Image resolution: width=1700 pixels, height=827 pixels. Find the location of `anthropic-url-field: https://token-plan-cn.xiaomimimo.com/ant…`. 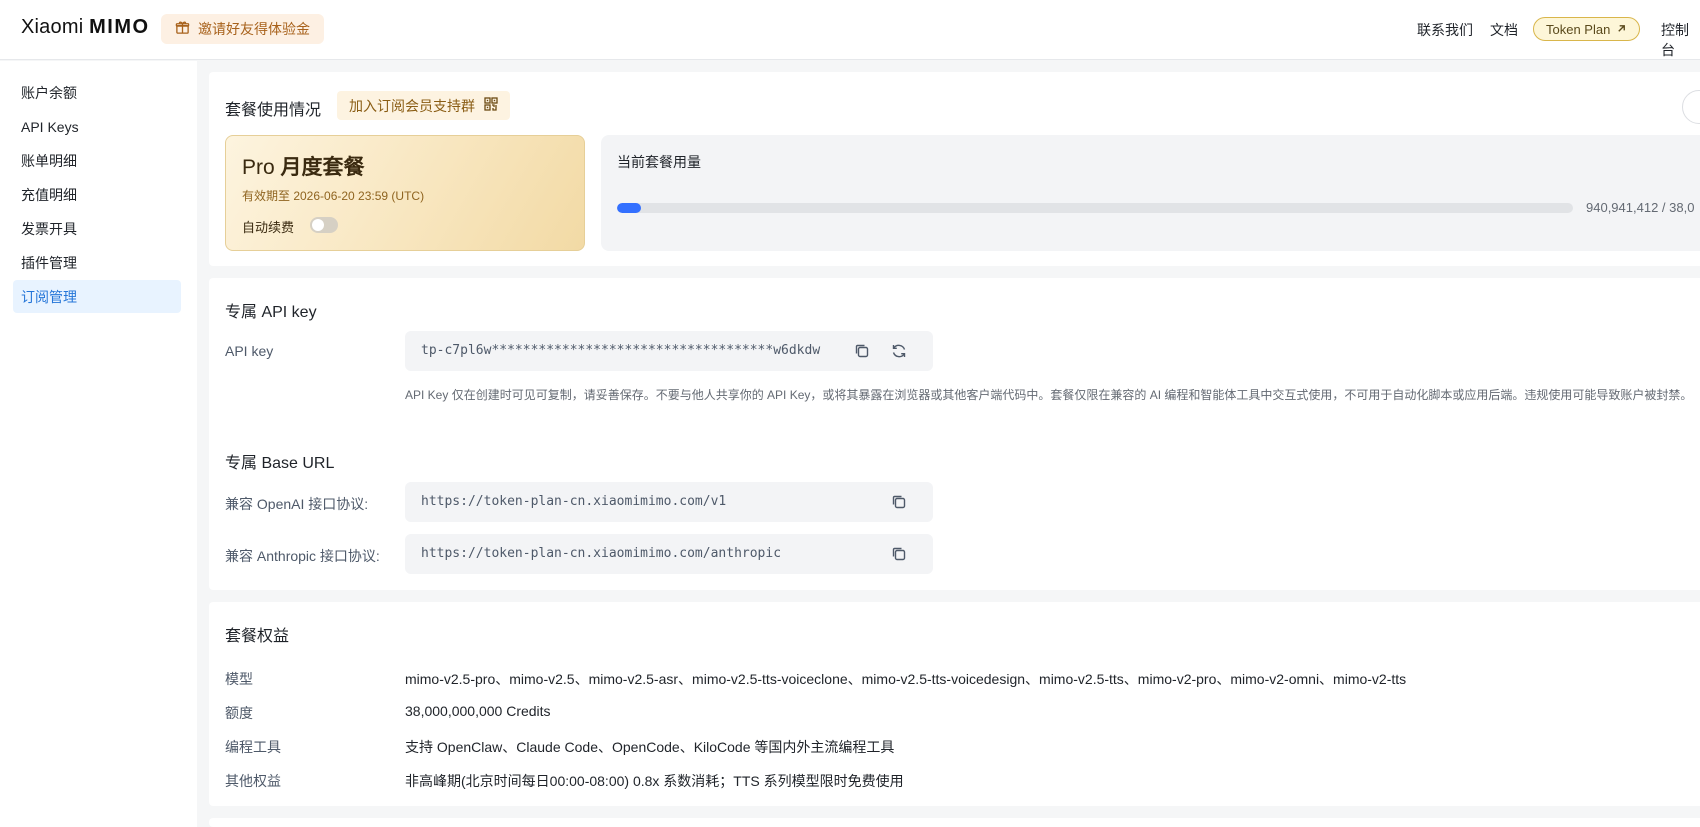

anthropic-url-field: https://token-plan-cn.xiaomimimo.com/ant… is located at coordinates (669, 554).